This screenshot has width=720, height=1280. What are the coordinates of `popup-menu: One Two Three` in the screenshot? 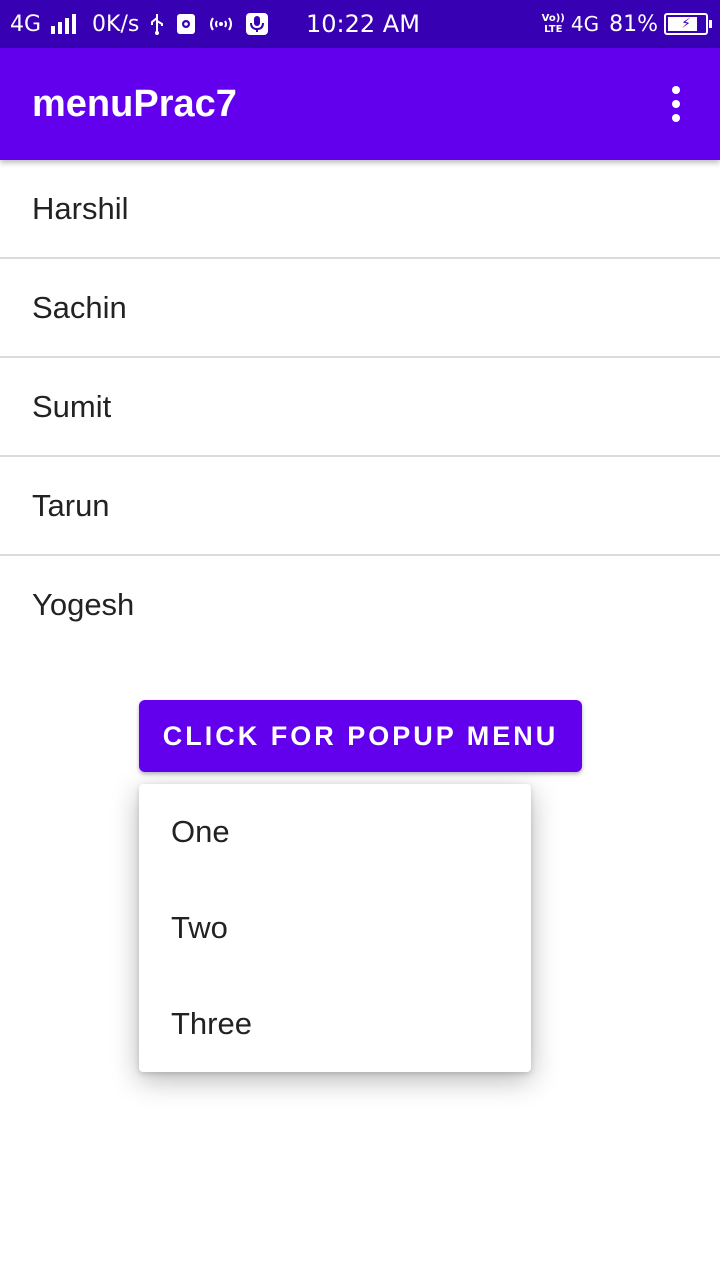 It's located at (335, 928).